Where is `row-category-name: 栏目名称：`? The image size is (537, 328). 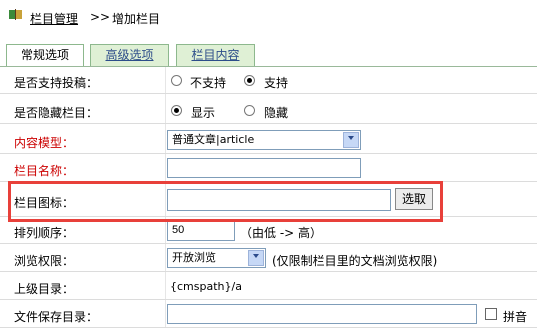 row-category-name: 栏目名称： is located at coordinates (268, 168).